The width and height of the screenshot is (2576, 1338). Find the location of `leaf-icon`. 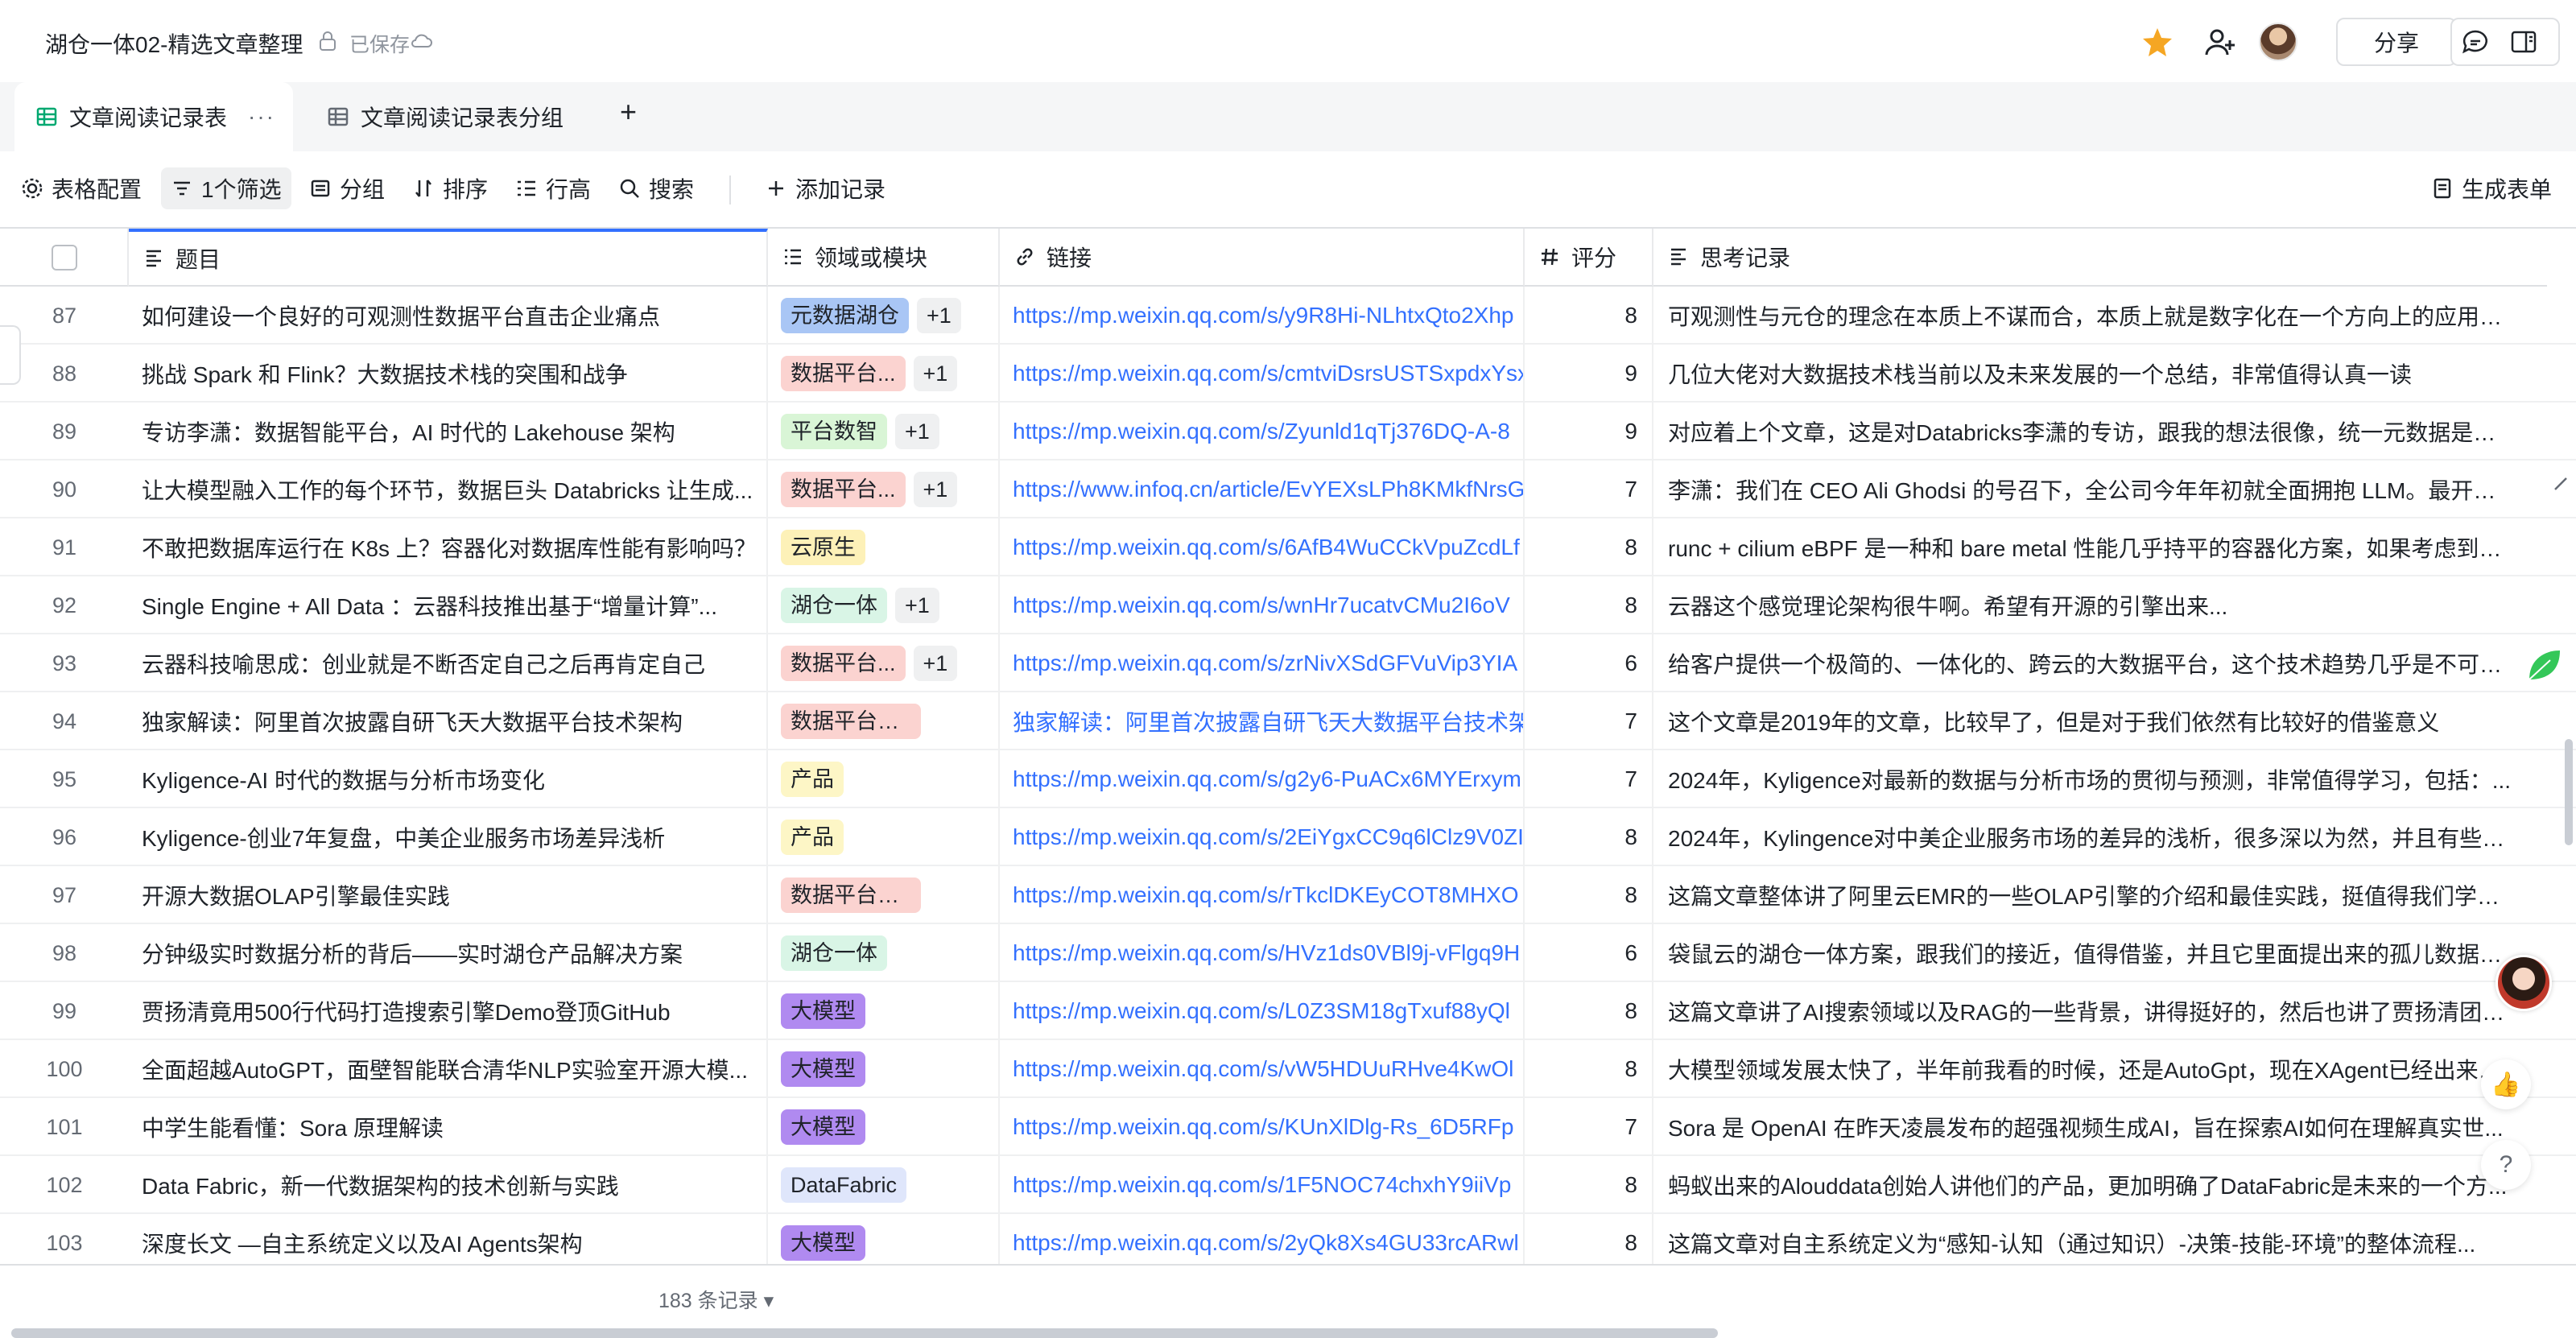

leaf-icon is located at coordinates (2544, 665).